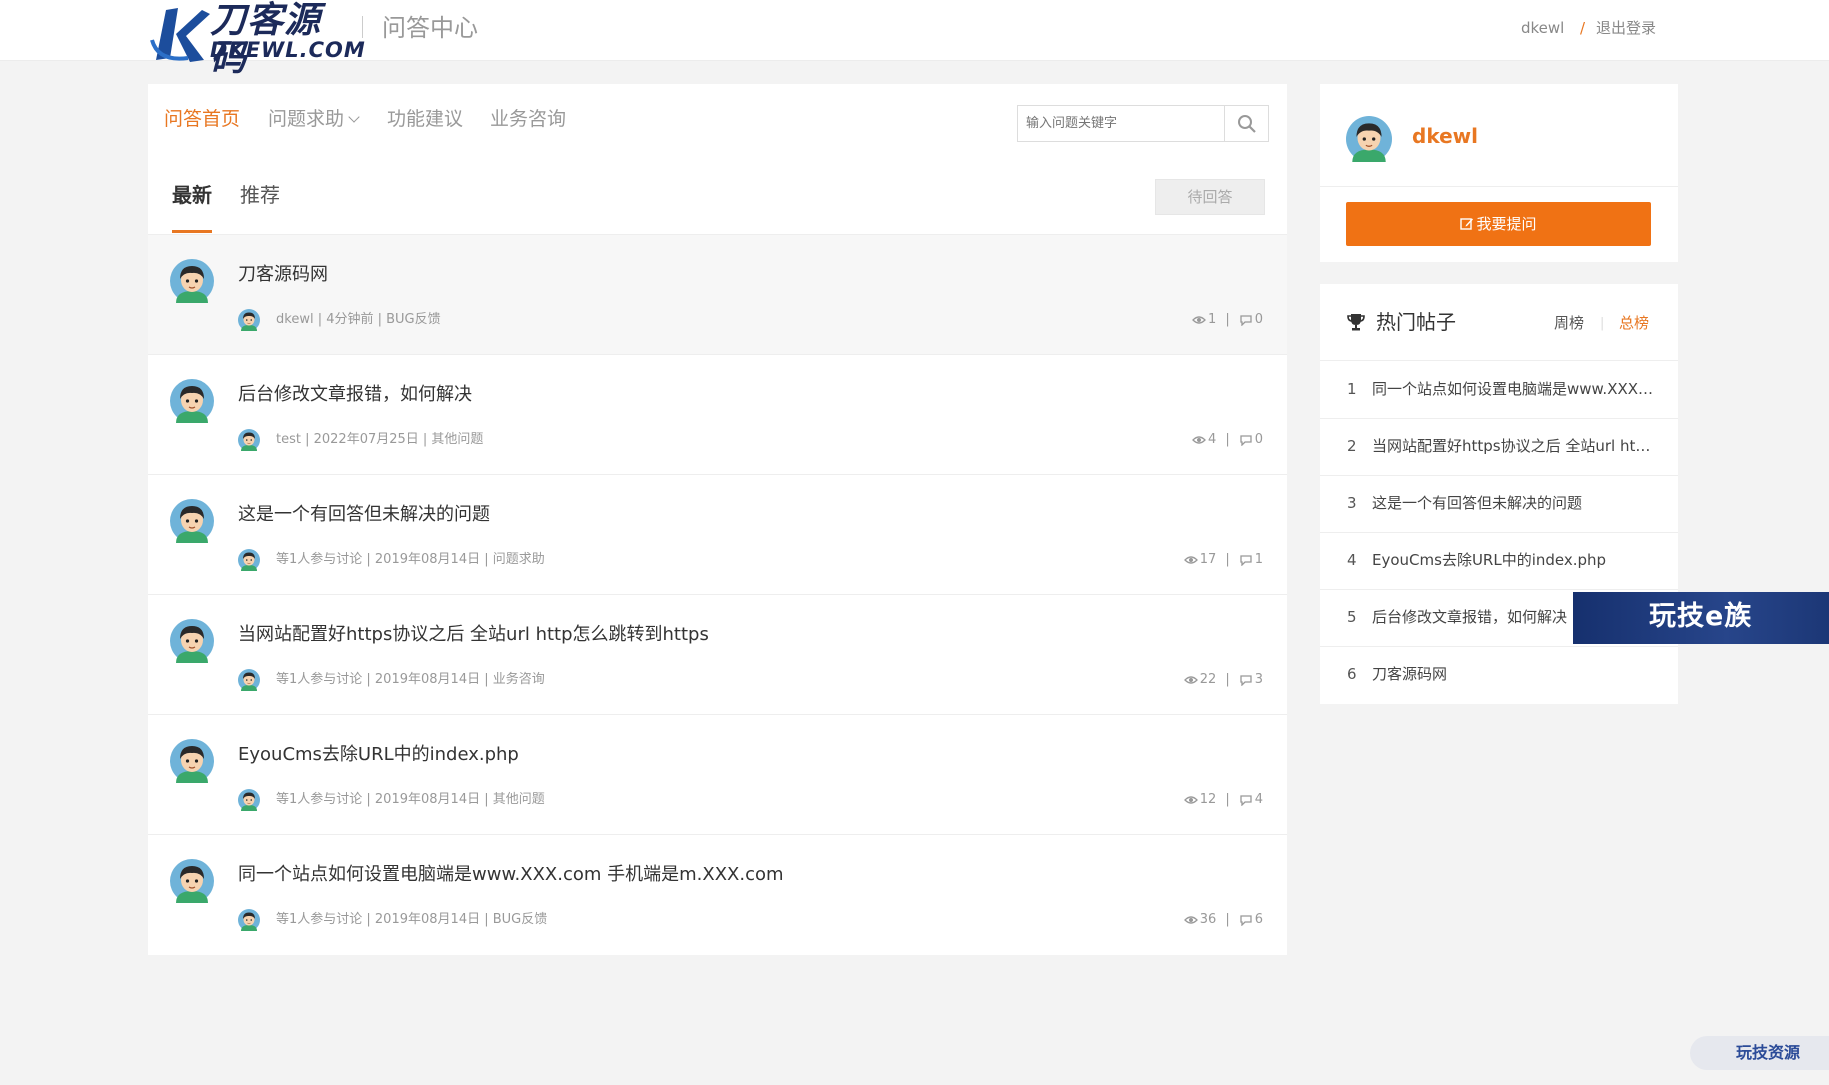 Image resolution: width=1829 pixels, height=1085 pixels. What do you see at coordinates (1212, 439) in the screenshot?
I see `view-count: 4` at bounding box center [1212, 439].